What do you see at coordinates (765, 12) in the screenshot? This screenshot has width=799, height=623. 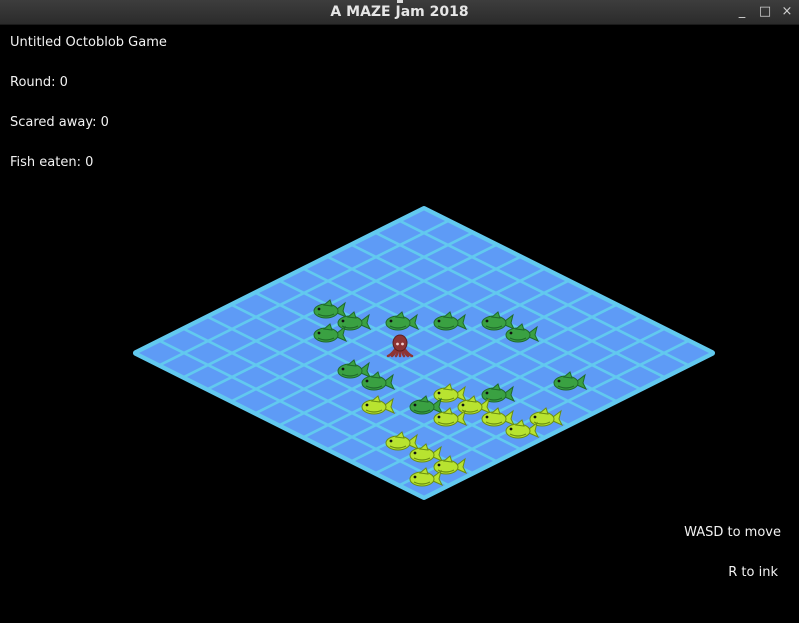 I see `maximize-button: □` at bounding box center [765, 12].